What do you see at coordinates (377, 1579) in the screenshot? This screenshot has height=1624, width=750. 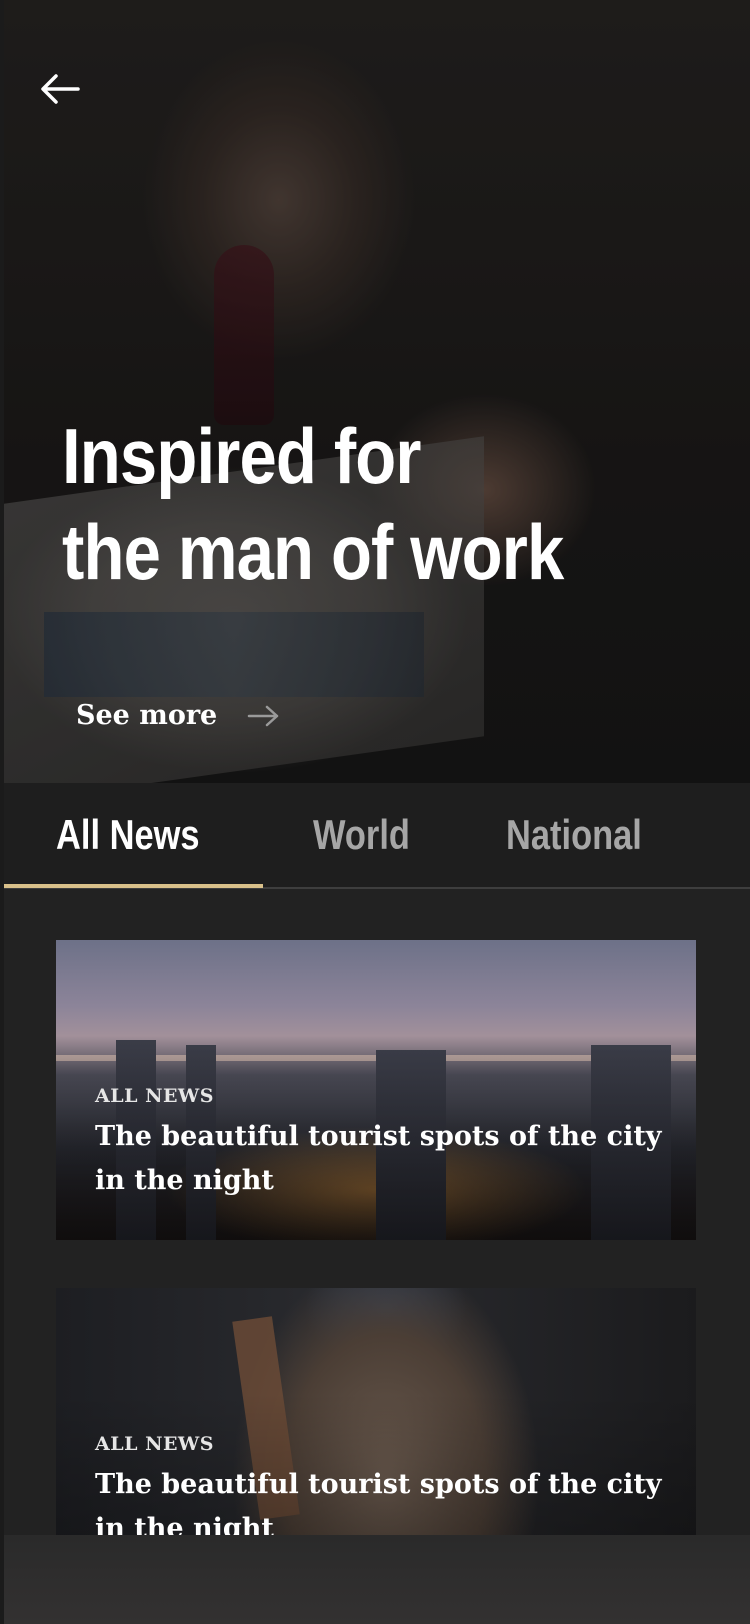 I see `bottom-fade` at bounding box center [377, 1579].